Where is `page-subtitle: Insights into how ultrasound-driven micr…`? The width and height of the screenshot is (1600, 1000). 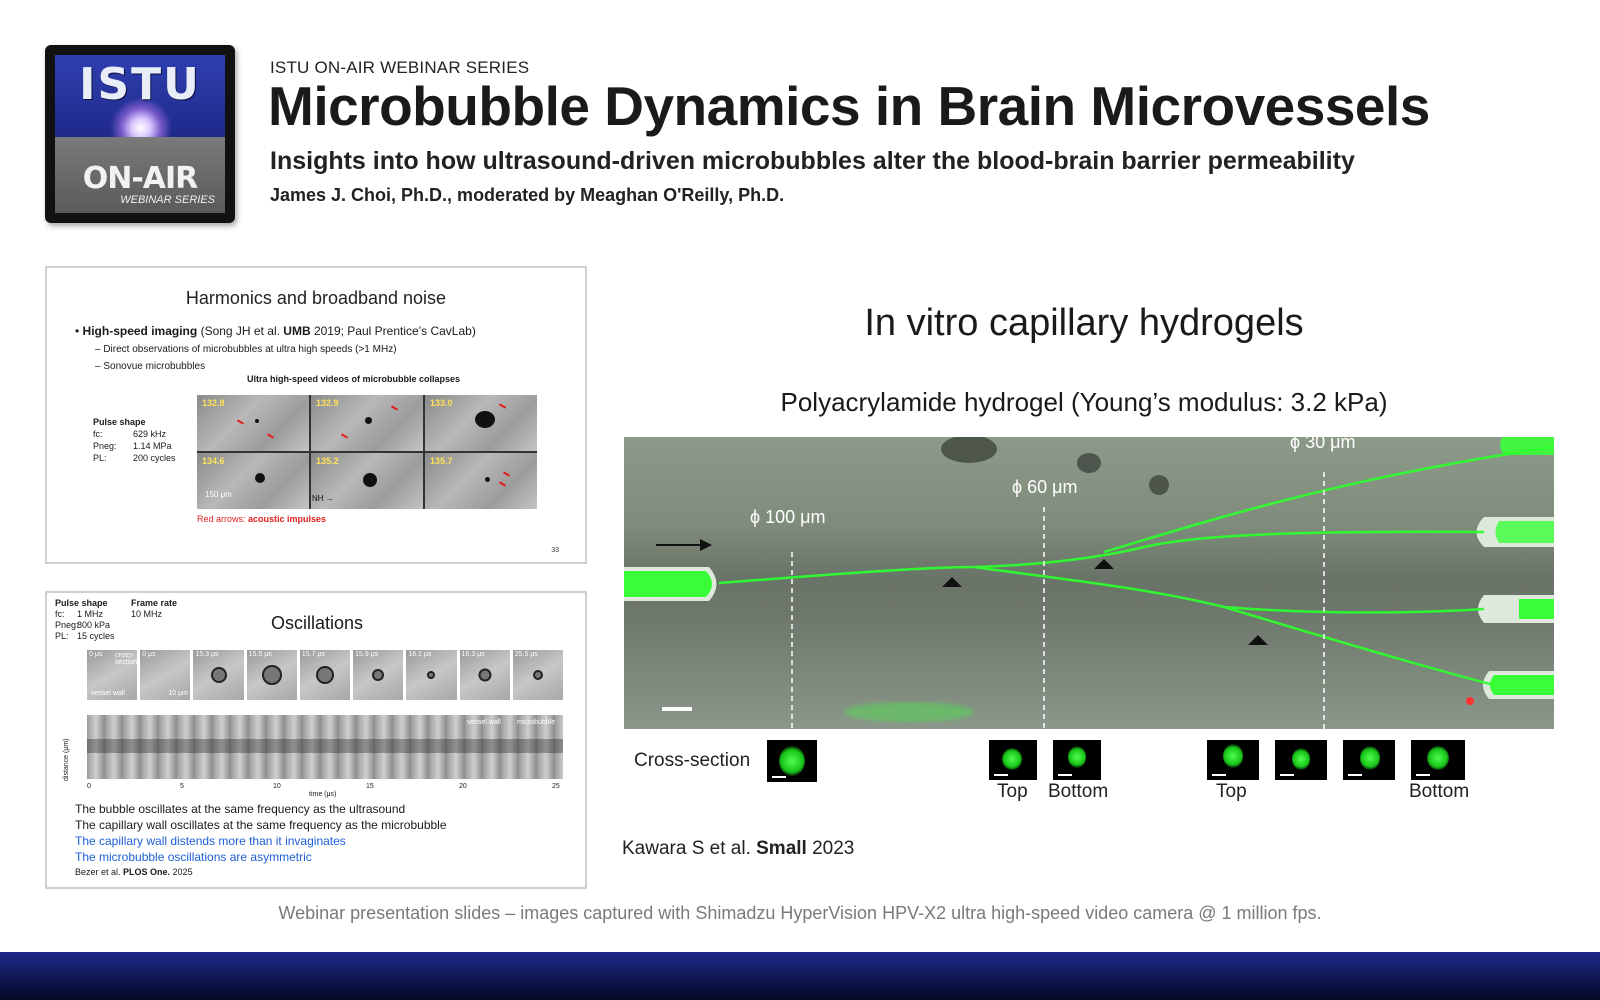 page-subtitle: Insights into how ultrasound-driven micr… is located at coordinates (812, 161).